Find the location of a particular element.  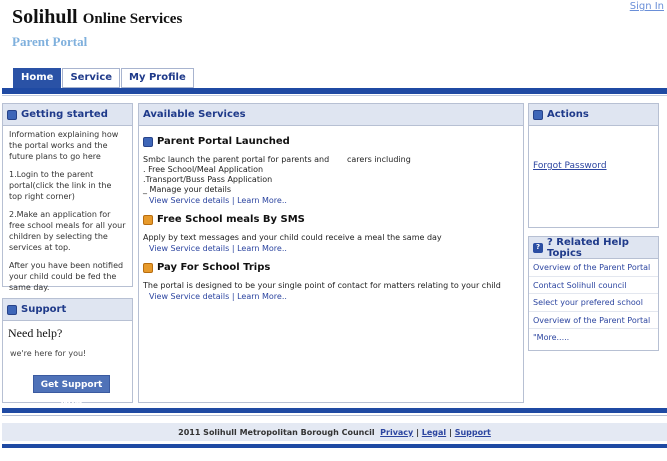

getting-started-title: Getting started is located at coordinates (64, 114).